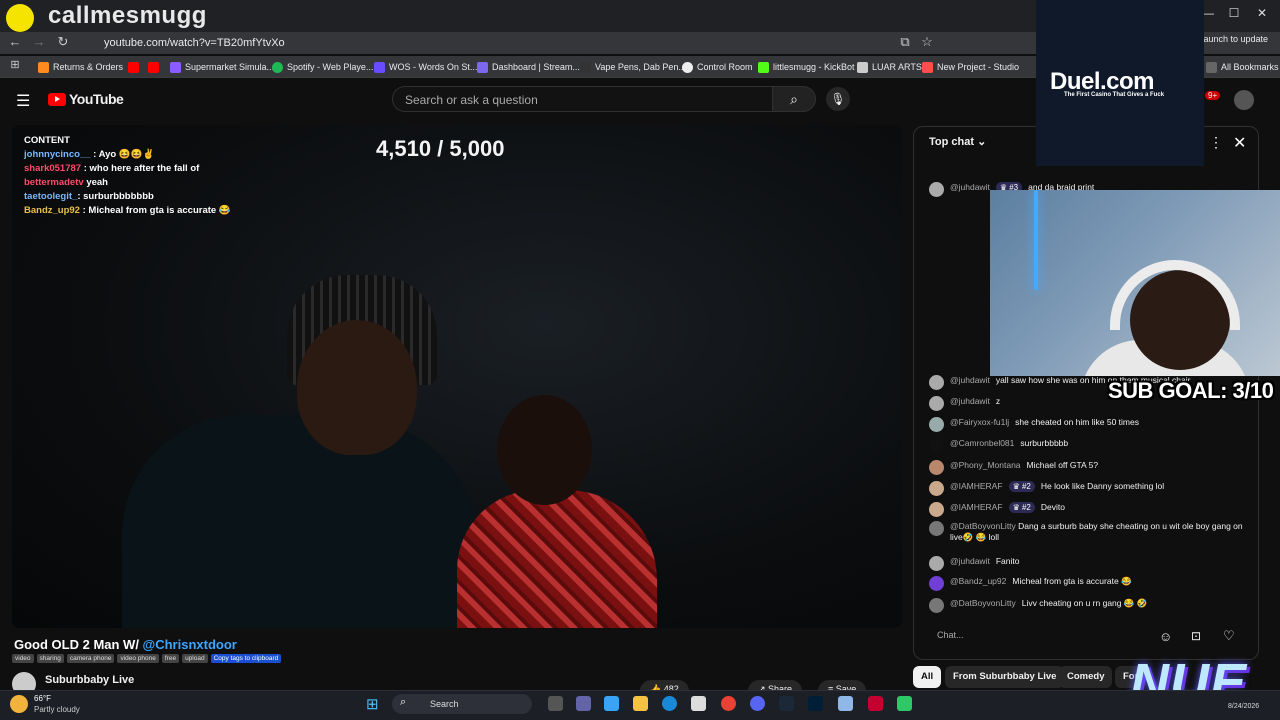 The image size is (1280, 720). What do you see at coordinates (127, 15) in the screenshot?
I see `streamer-name-overlay: callmesmugg` at bounding box center [127, 15].